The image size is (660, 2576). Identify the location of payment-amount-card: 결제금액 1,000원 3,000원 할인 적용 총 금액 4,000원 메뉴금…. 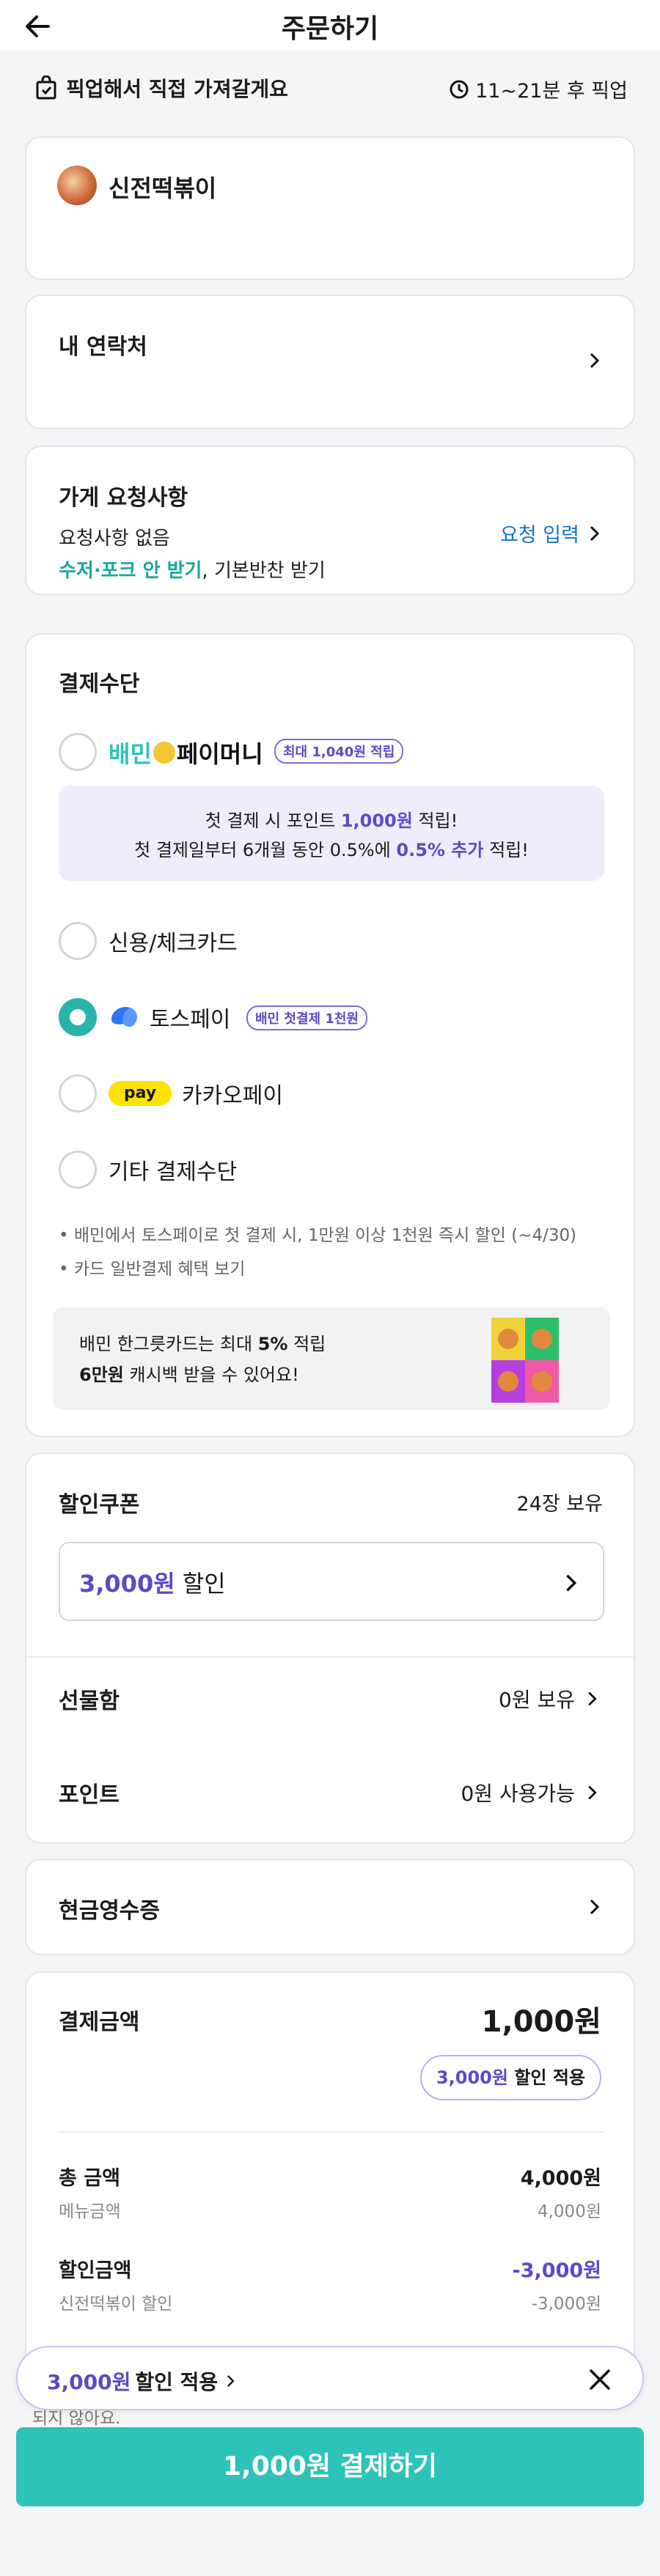
(330, 2169).